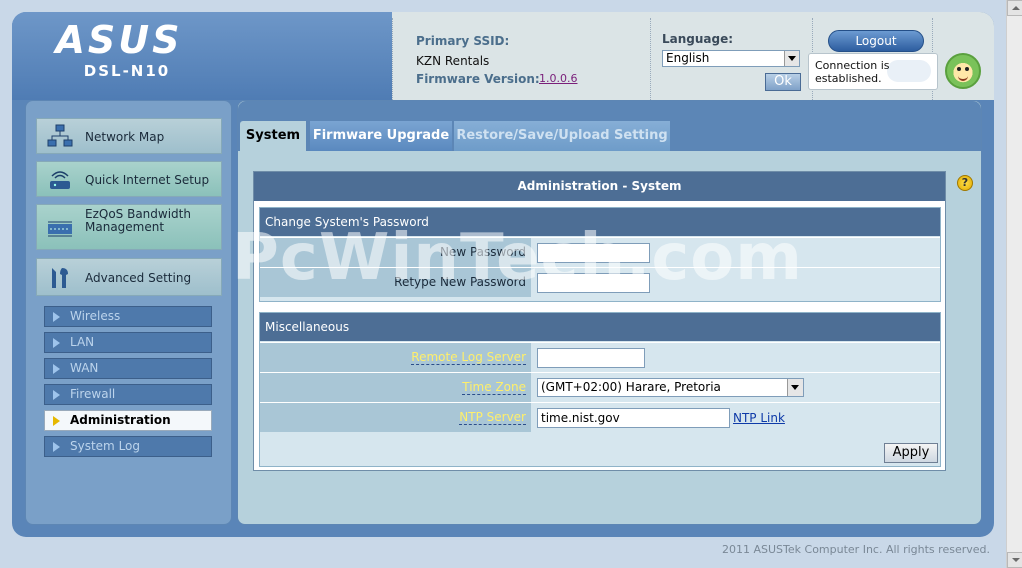 This screenshot has height=568, width=1022. What do you see at coordinates (593, 283) in the screenshot?
I see `retype-password-field` at bounding box center [593, 283].